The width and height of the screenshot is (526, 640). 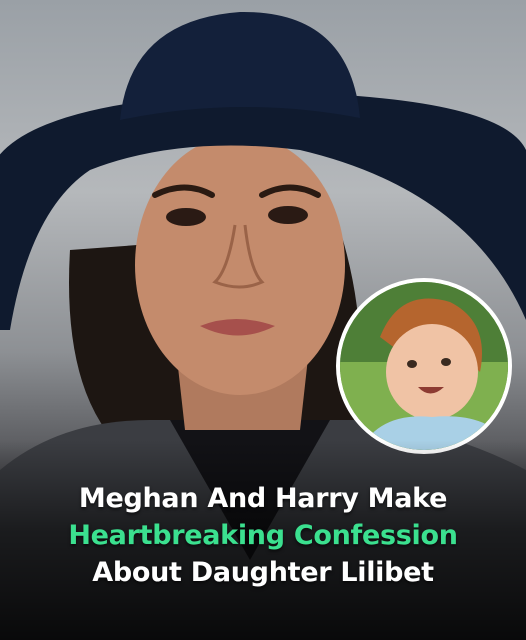 I want to click on child-photo, so click(x=424, y=366).